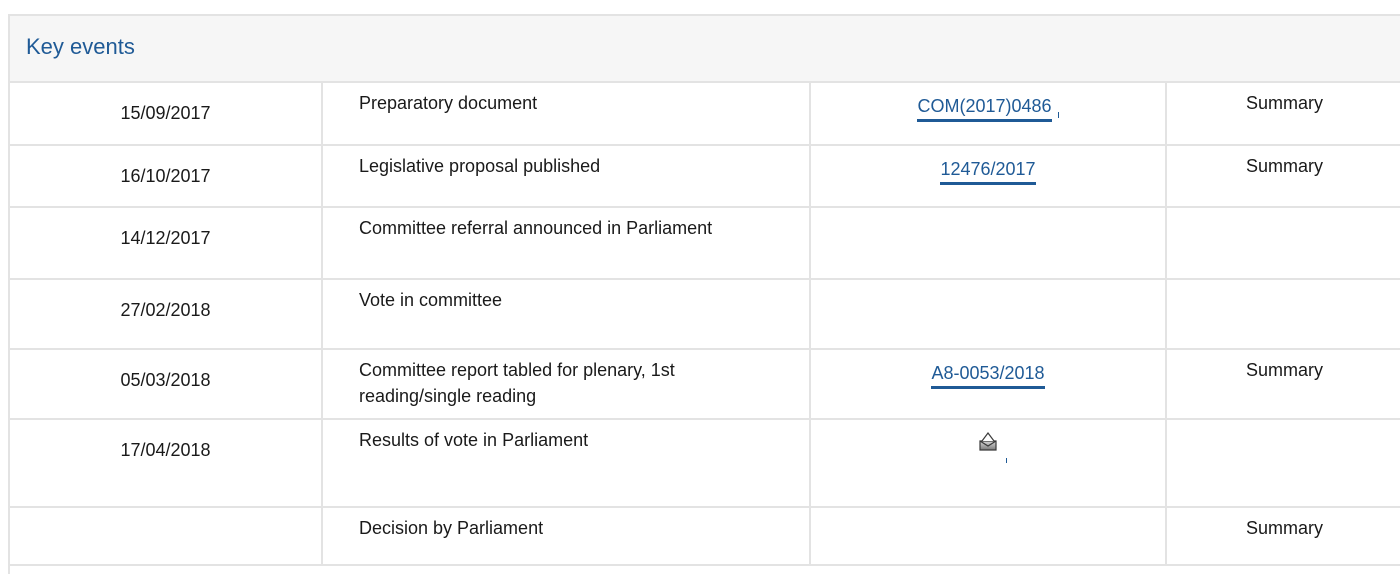 The width and height of the screenshot is (1400, 574). I want to click on event-date: 15/09/2017, so click(166, 114).